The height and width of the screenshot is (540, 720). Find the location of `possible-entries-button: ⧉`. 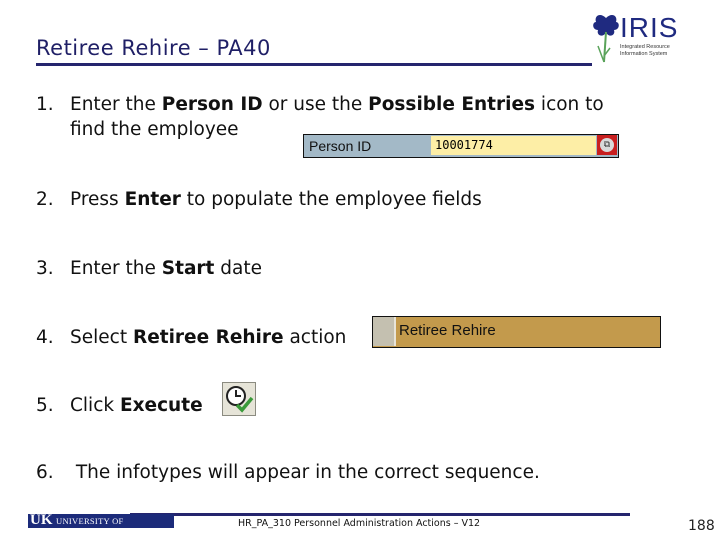

possible-entries-button: ⧉ is located at coordinates (607, 145).